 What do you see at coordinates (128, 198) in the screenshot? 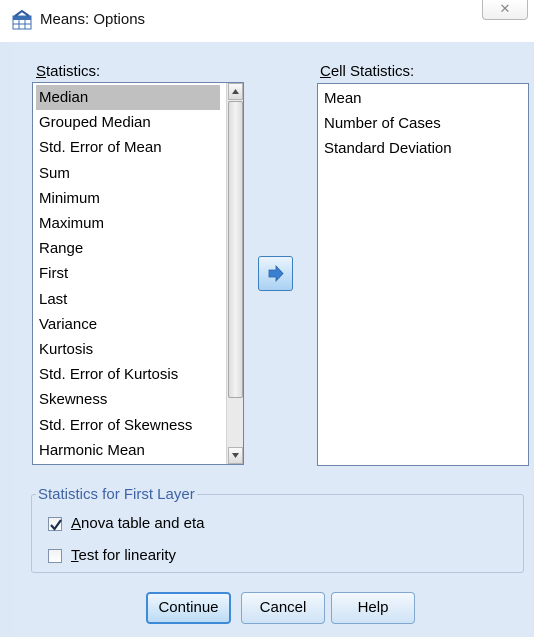
I see `statistics-list-item: Minimum` at bounding box center [128, 198].